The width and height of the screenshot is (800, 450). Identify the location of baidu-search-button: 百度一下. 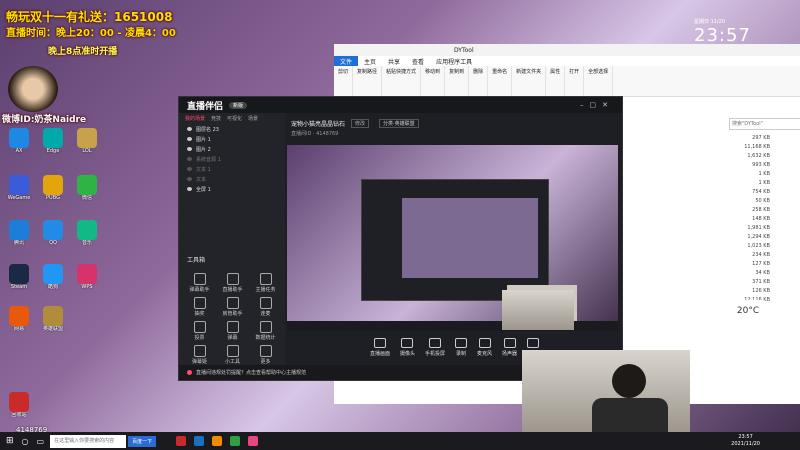
(142, 441).